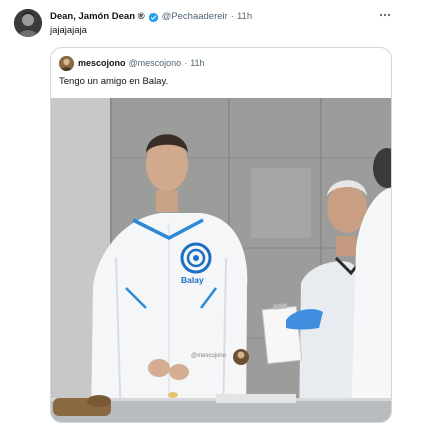 Image resolution: width=422 pixels, height=428 pixels. What do you see at coordinates (68, 30) in the screenshot?
I see `tweet-text: jajajajaja` at bounding box center [68, 30].